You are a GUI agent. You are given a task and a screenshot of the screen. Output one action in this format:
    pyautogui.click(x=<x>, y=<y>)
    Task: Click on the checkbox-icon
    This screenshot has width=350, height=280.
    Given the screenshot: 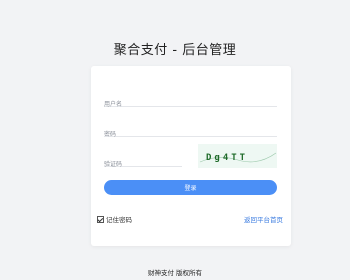 What is the action you would take?
    pyautogui.click(x=100, y=219)
    